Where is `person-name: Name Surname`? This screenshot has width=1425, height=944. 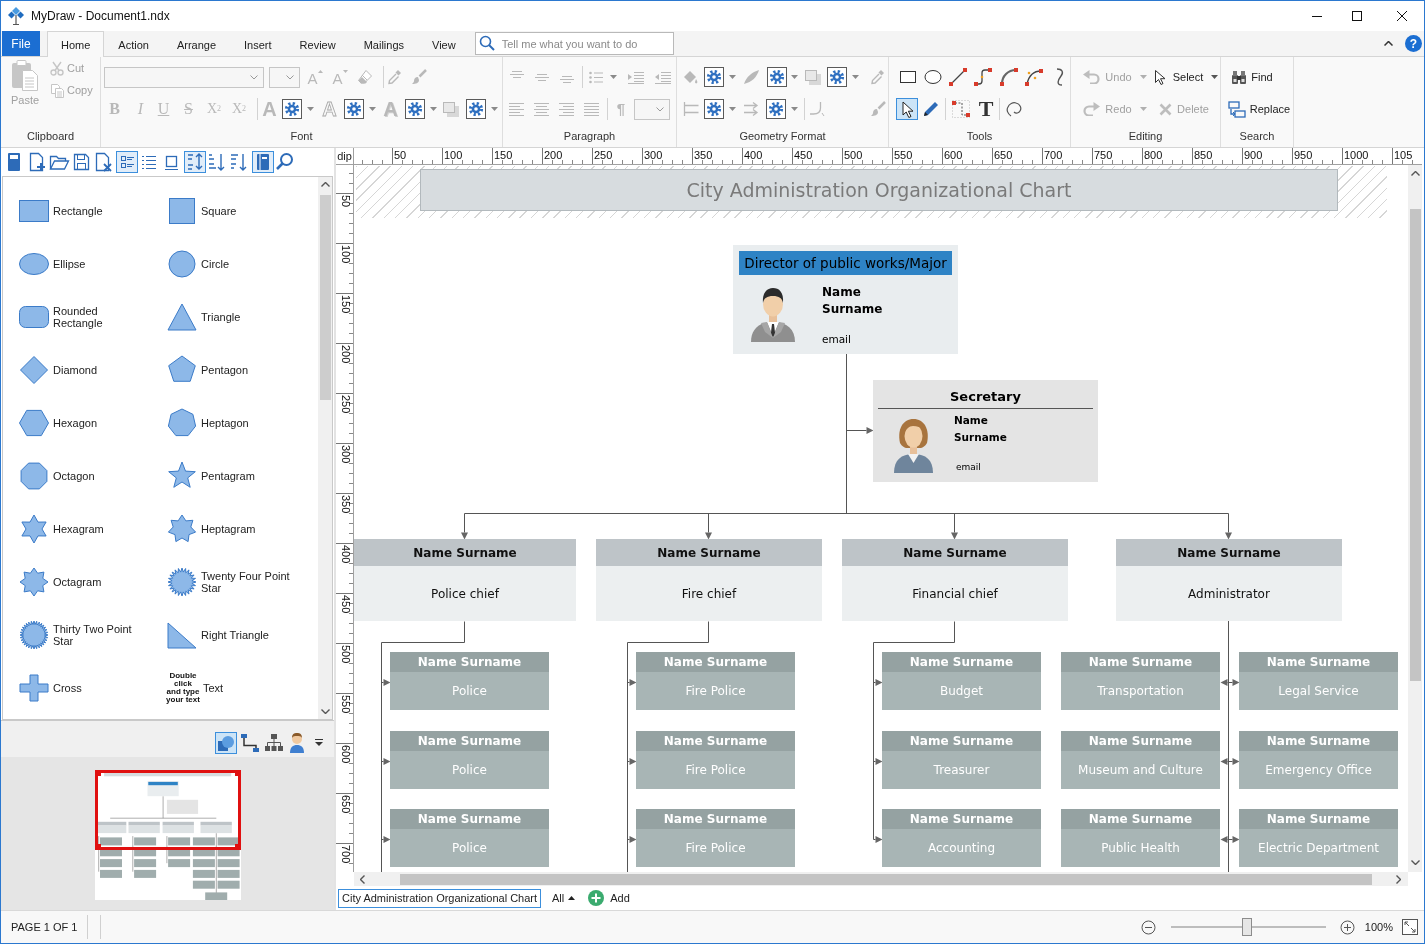 person-name: Name Surname is located at coordinates (853, 301).